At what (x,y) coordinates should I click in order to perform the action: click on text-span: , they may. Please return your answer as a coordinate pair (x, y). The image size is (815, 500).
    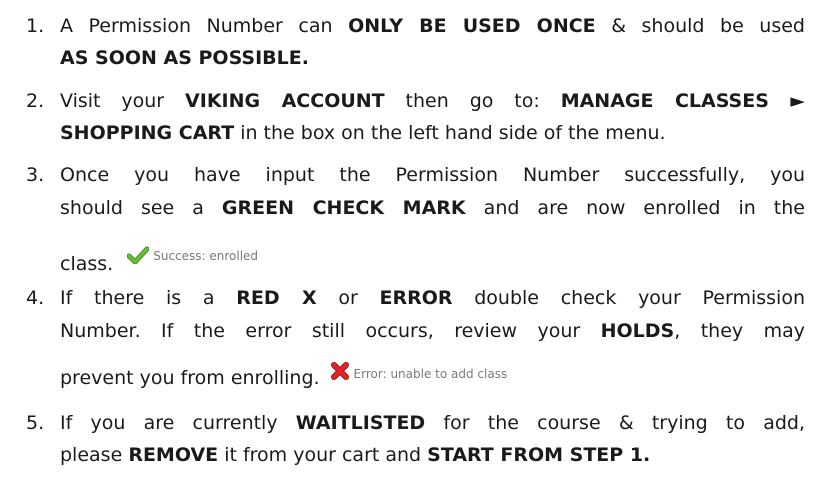
    Looking at the image, I should click on (739, 331).